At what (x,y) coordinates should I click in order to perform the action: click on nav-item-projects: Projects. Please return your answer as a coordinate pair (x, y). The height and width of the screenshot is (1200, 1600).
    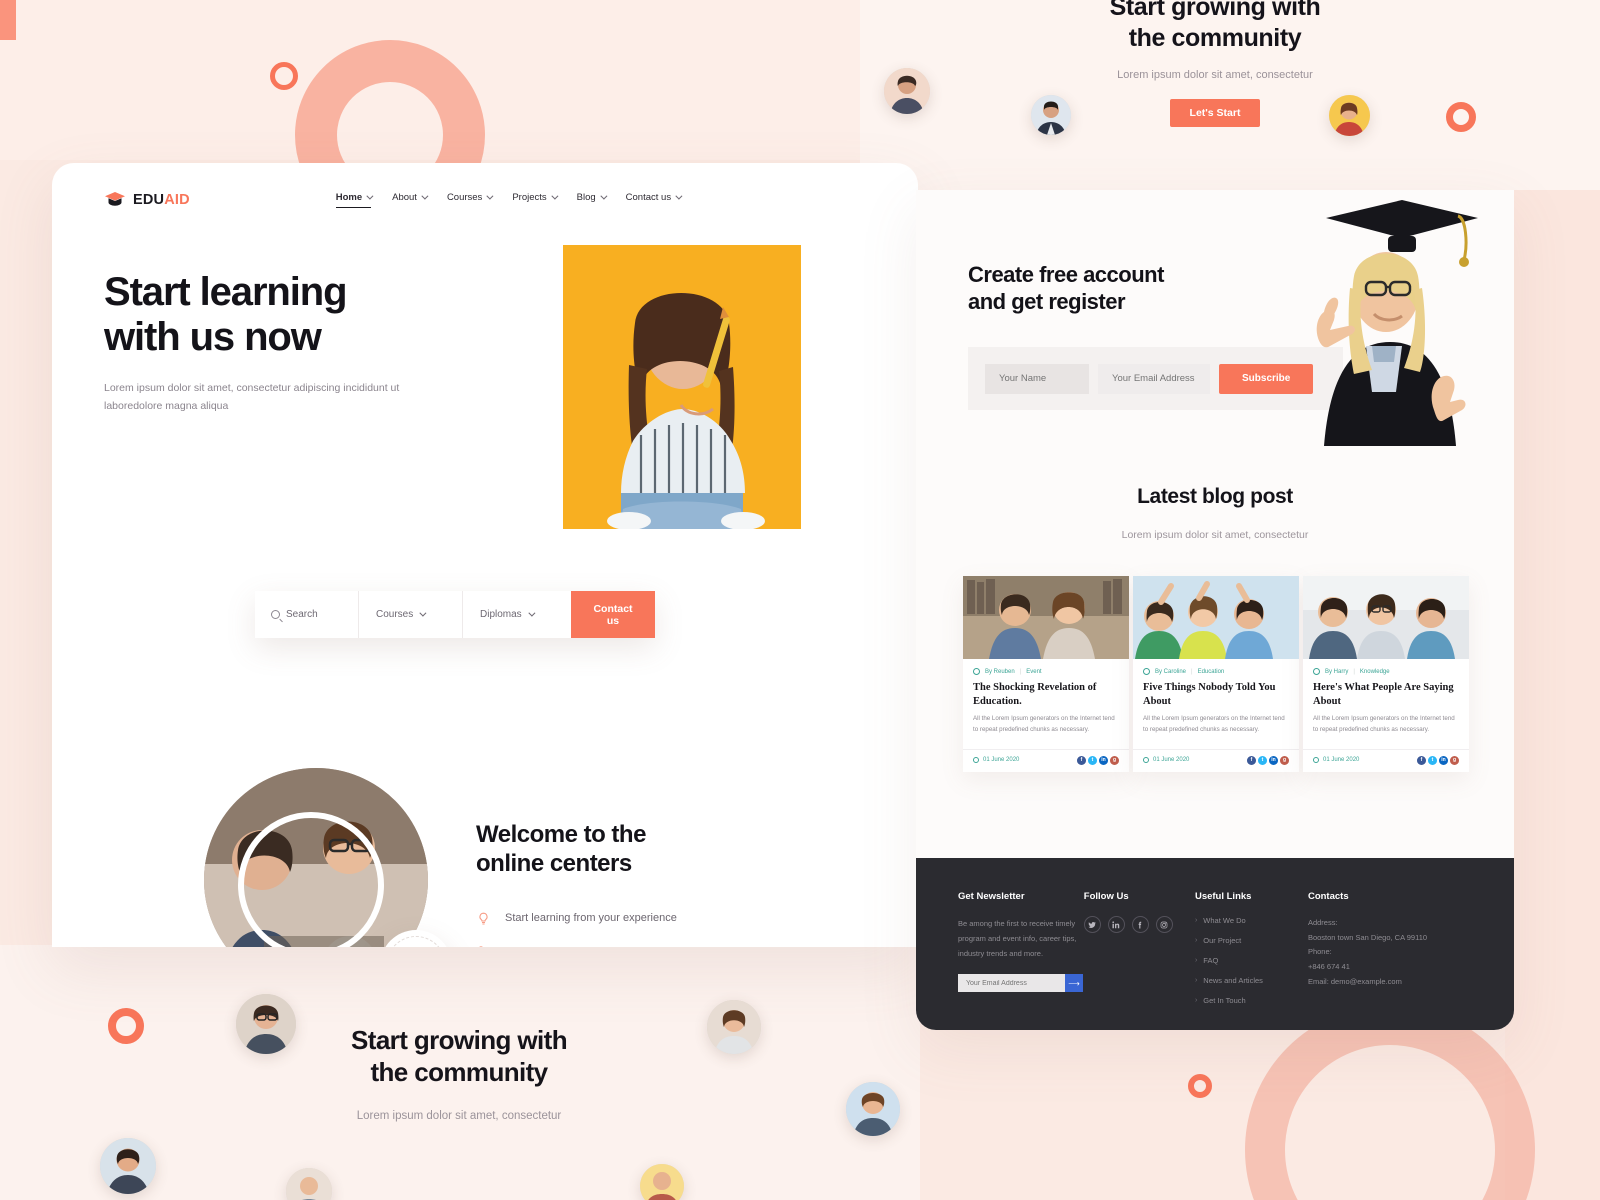
    Looking at the image, I should click on (535, 200).